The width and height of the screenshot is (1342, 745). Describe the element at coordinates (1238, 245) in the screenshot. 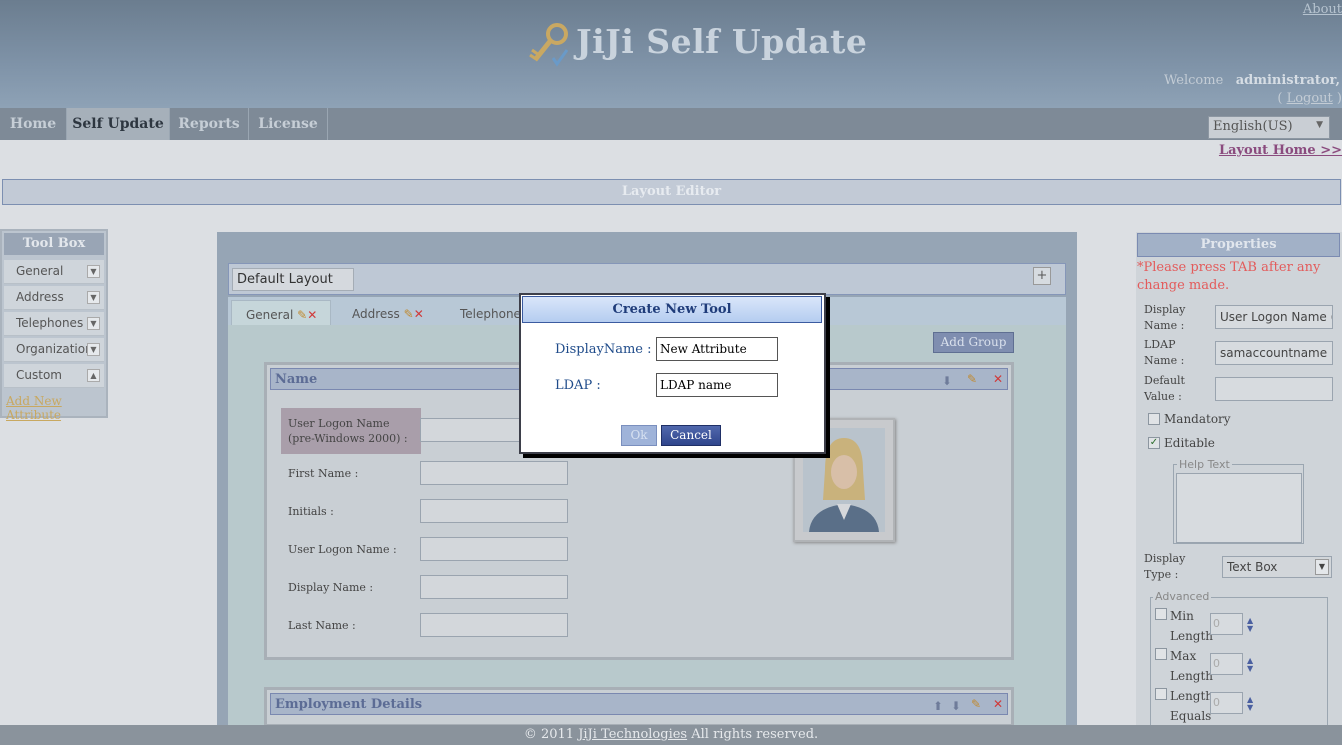

I see `properties-title: Properties` at that location.